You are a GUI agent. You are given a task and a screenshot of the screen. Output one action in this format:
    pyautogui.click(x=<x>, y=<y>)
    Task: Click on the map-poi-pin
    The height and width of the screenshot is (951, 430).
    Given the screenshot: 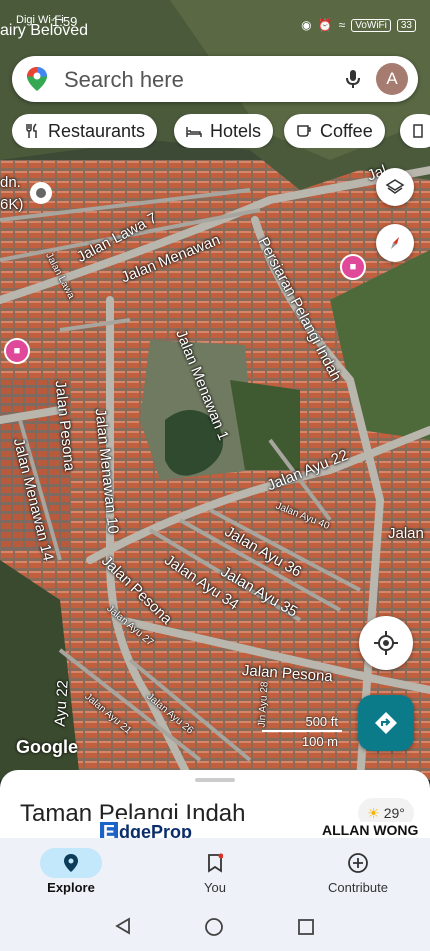 What is the action you would take?
    pyautogui.click(x=41, y=193)
    